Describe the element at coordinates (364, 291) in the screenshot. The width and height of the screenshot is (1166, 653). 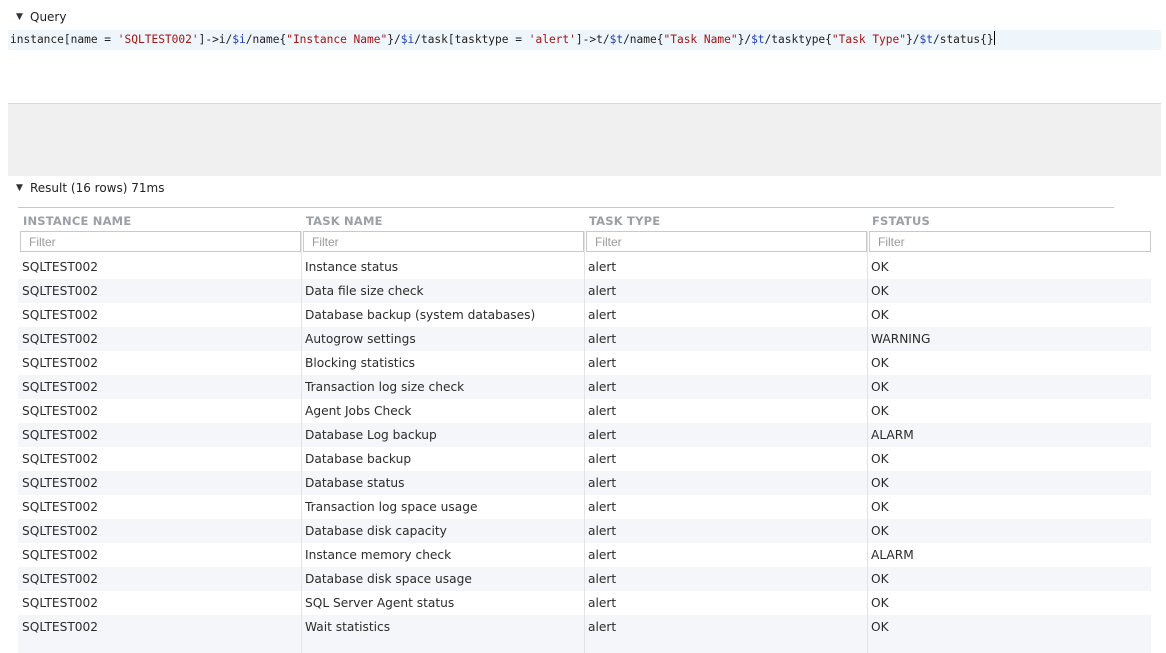
I see `cell-task-name: Data file size check` at that location.